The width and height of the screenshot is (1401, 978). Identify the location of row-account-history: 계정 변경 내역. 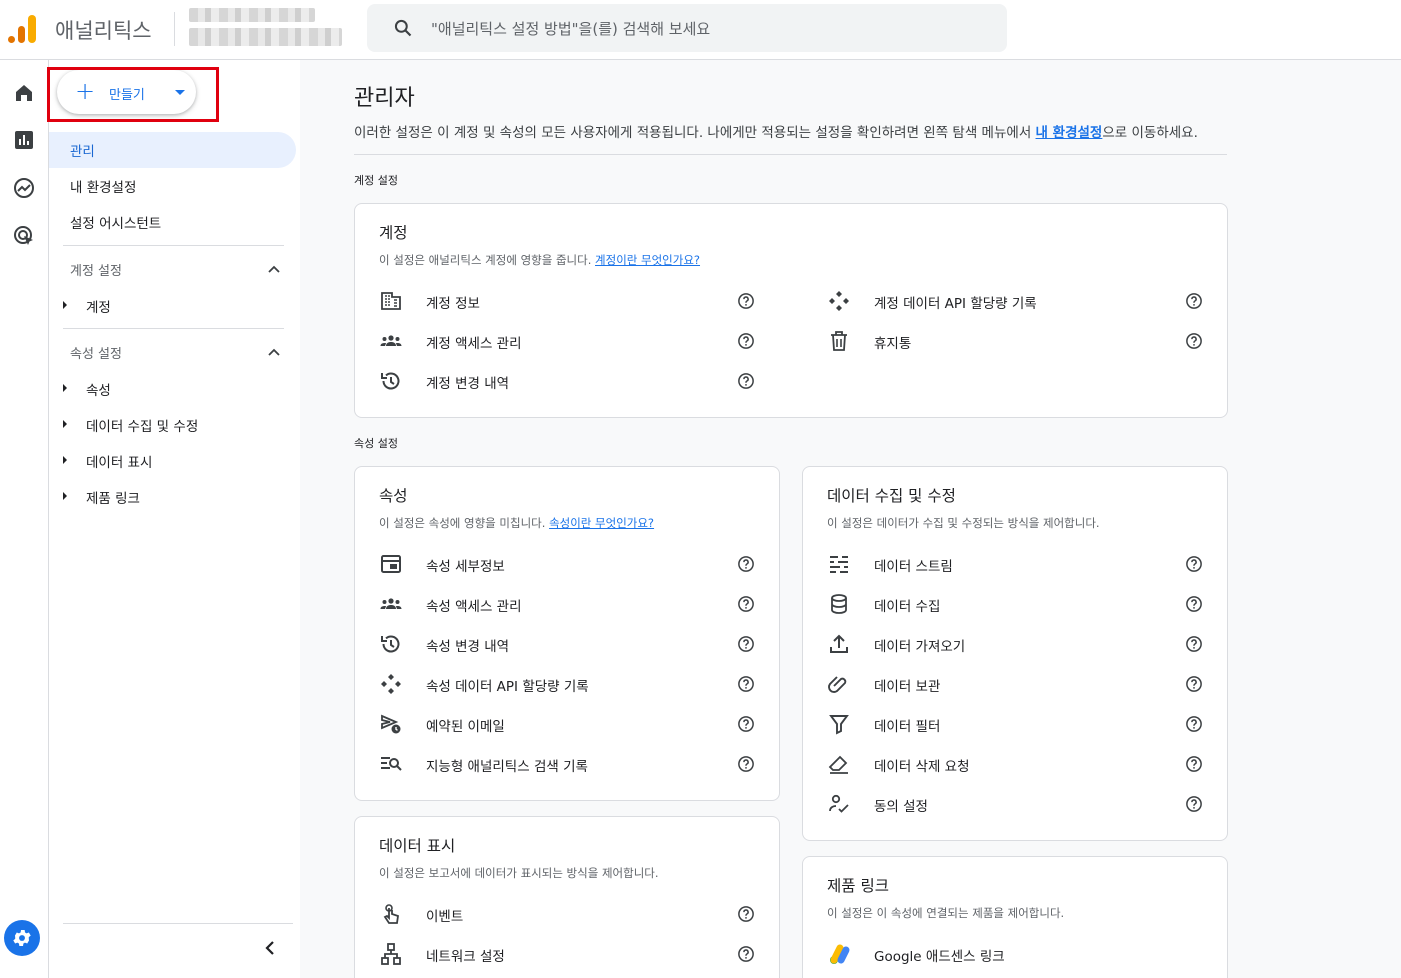
(569, 381).